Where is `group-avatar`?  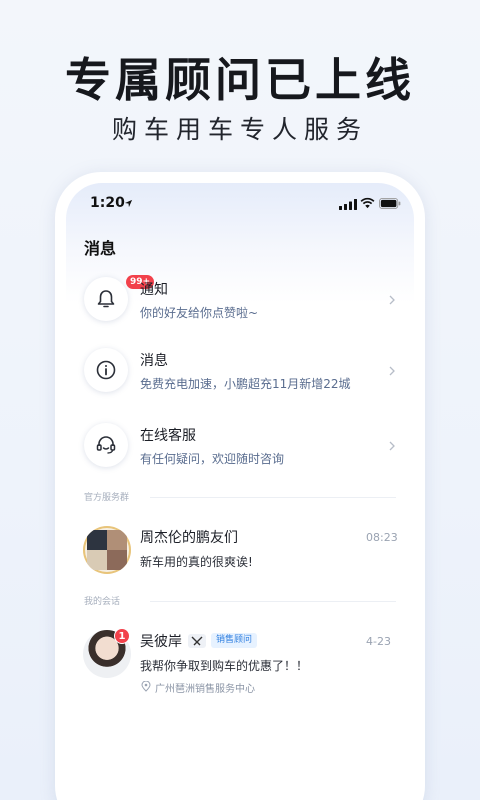
group-avatar is located at coordinates (107, 550).